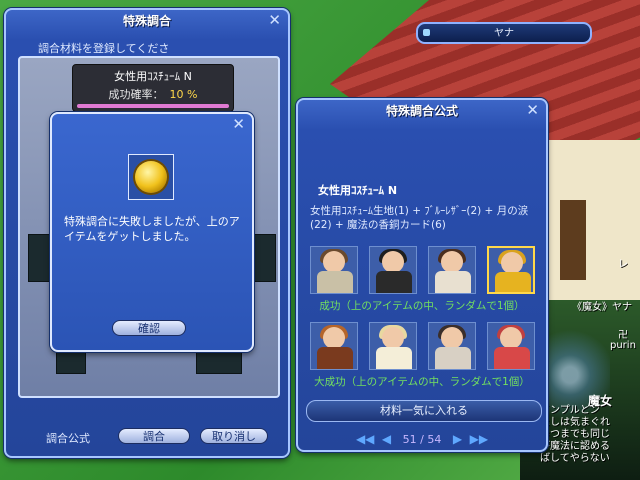 Image resolution: width=640 pixels, height=480 pixels. Describe the element at coordinates (434, 439) in the screenshot. I see `page-total: 54` at that location.